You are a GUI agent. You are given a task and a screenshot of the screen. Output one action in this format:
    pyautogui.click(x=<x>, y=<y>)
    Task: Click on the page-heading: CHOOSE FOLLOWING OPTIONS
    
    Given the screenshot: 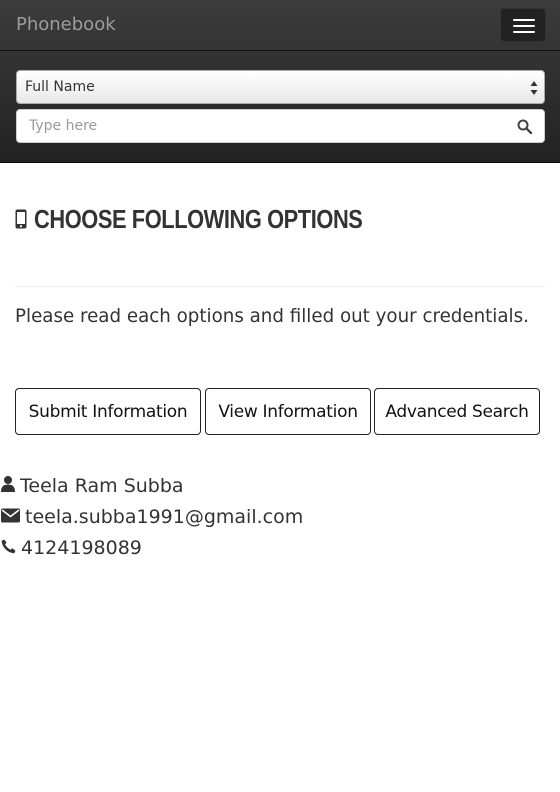 What is the action you would take?
    pyautogui.click(x=220, y=219)
    